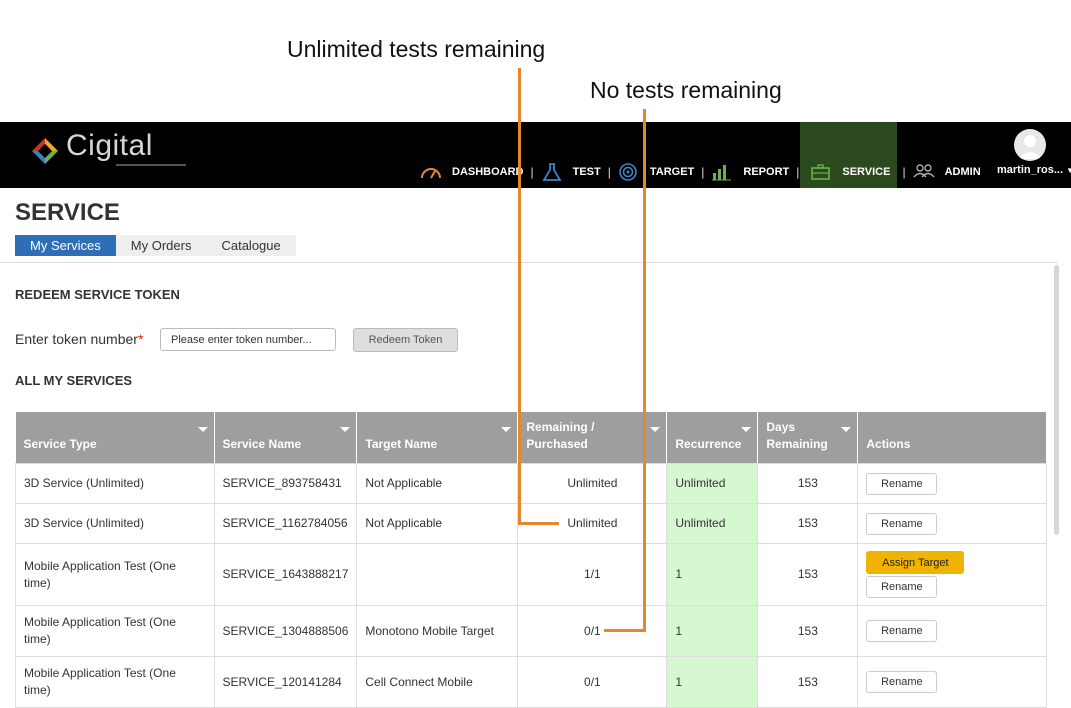 This screenshot has height=708, width=1071. Describe the element at coordinates (285, 574) in the screenshot. I see `cell-service-name: SERVICE_1643888217` at that location.